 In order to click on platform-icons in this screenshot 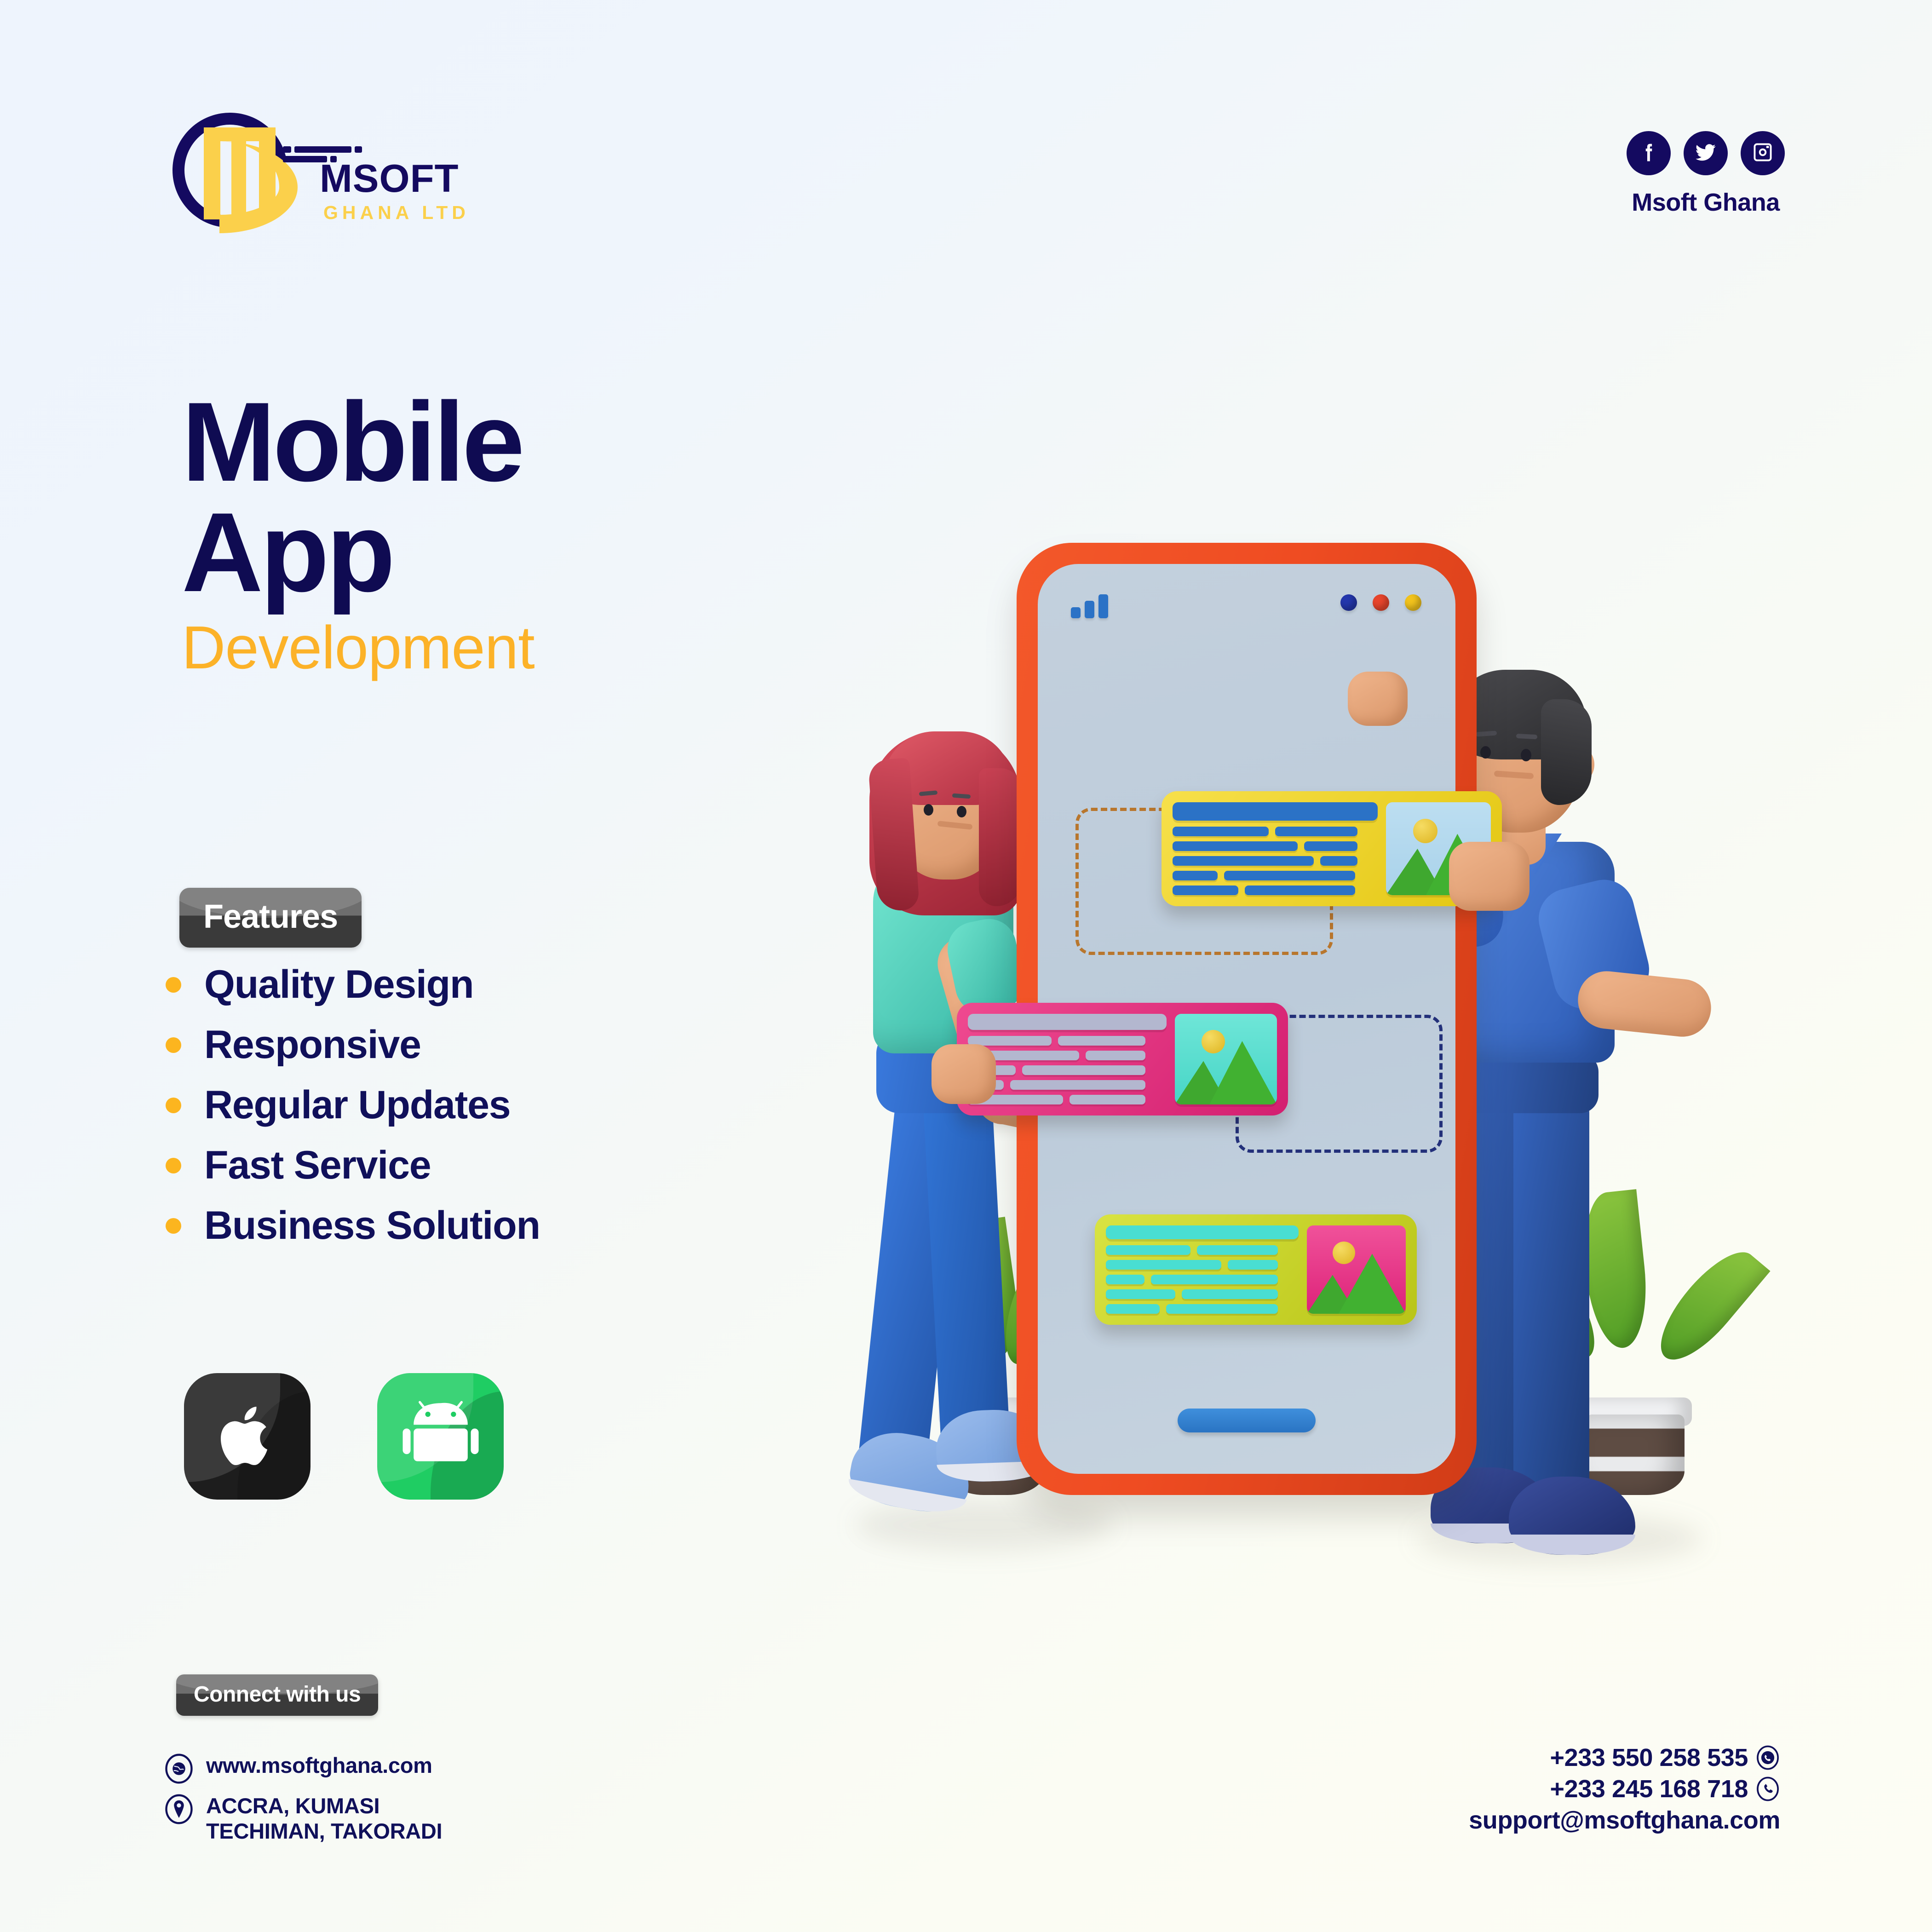, I will do `click(344, 1436)`.